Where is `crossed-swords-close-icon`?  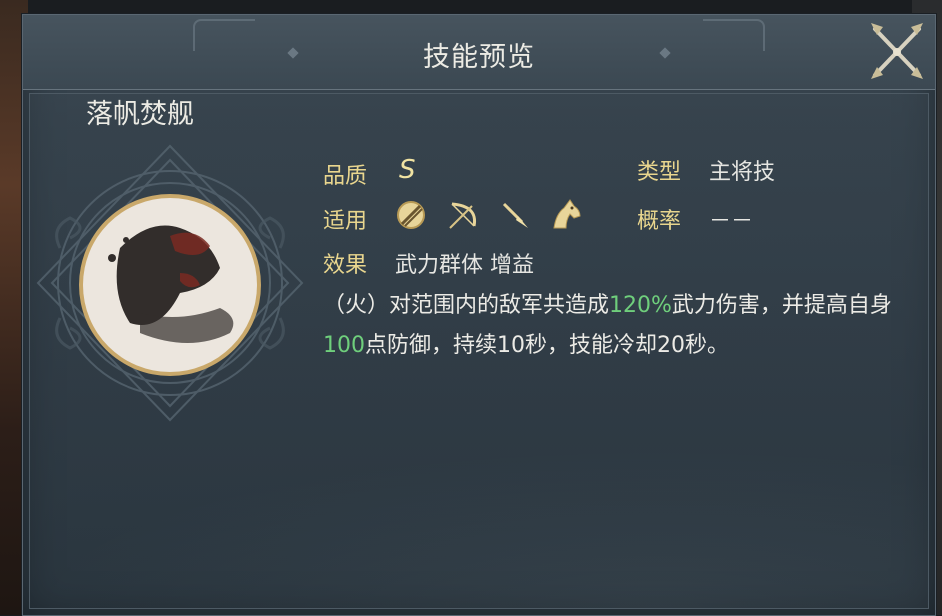 crossed-swords-close-icon is located at coordinates (897, 51).